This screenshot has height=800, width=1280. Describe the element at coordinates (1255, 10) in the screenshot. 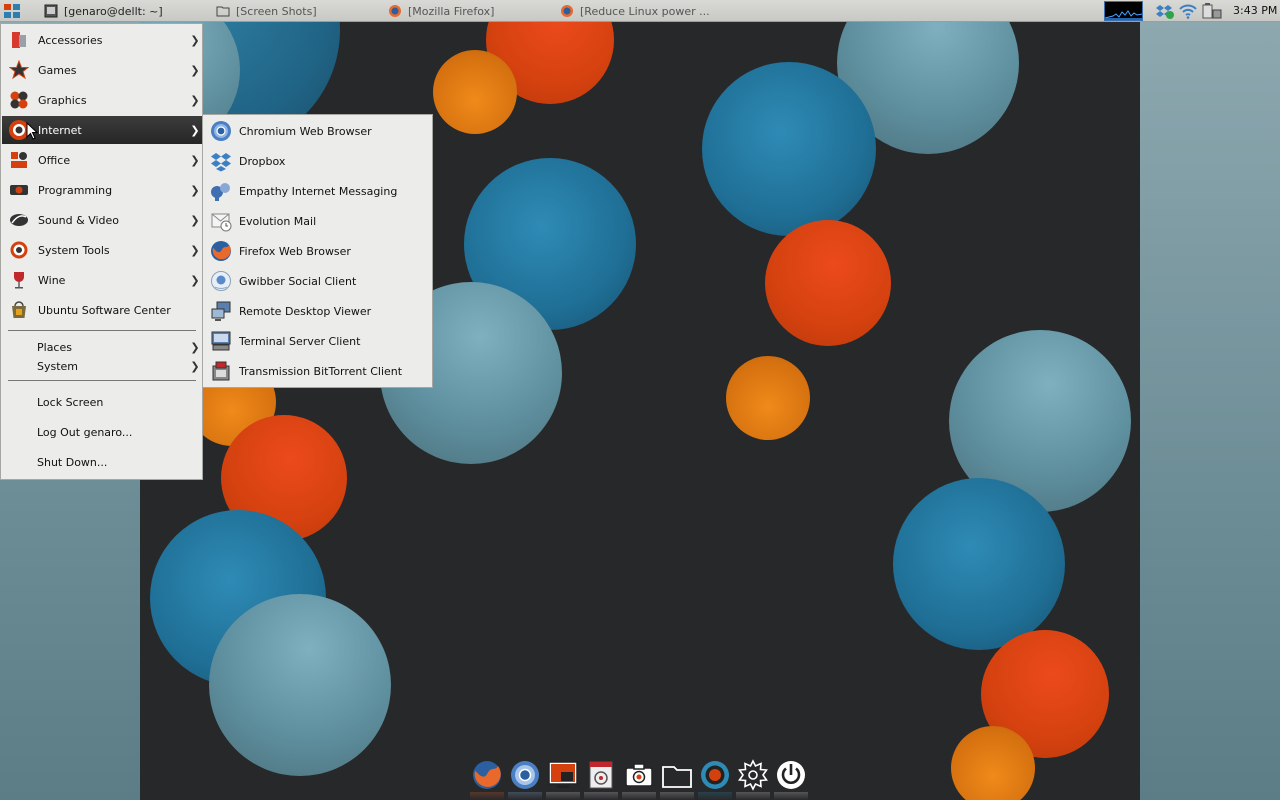

I see `clock: 3:43 PM` at that location.